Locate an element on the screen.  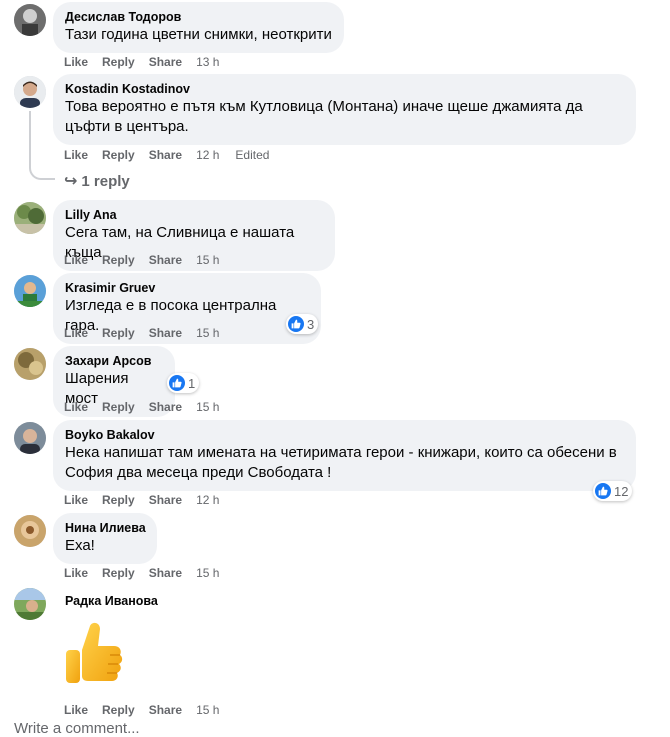
comment-time: 13 h is located at coordinates (207, 62).